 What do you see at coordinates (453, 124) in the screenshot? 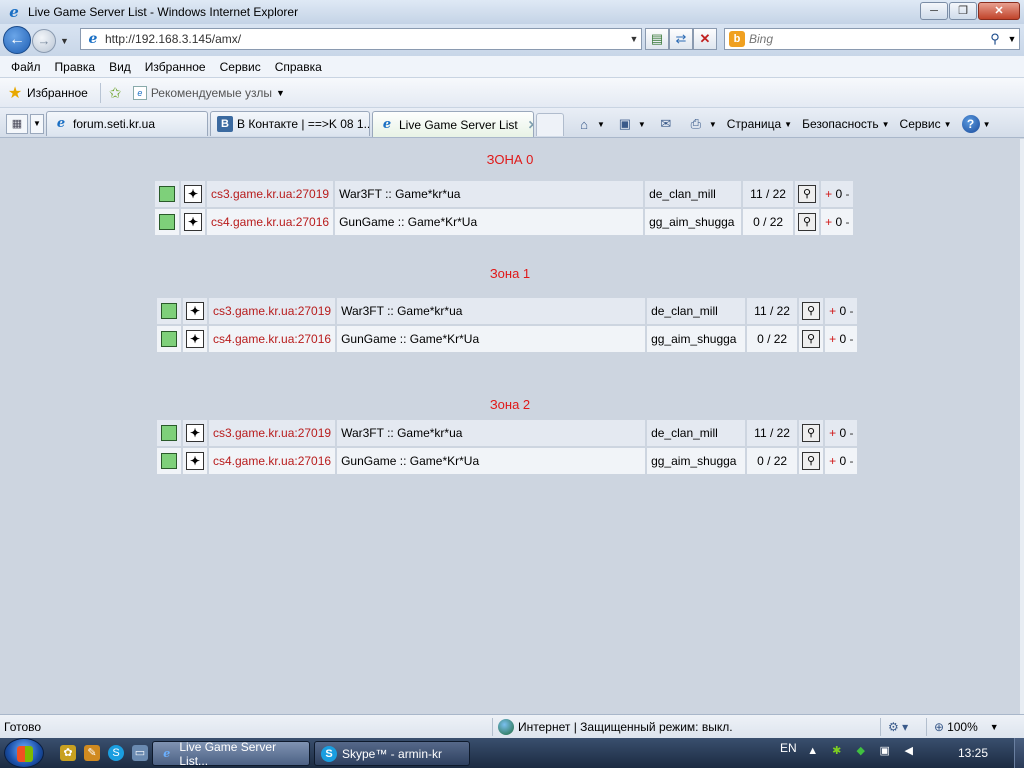
I see `tab-live-game-server-list: e Live Game Server List ✕` at bounding box center [453, 124].